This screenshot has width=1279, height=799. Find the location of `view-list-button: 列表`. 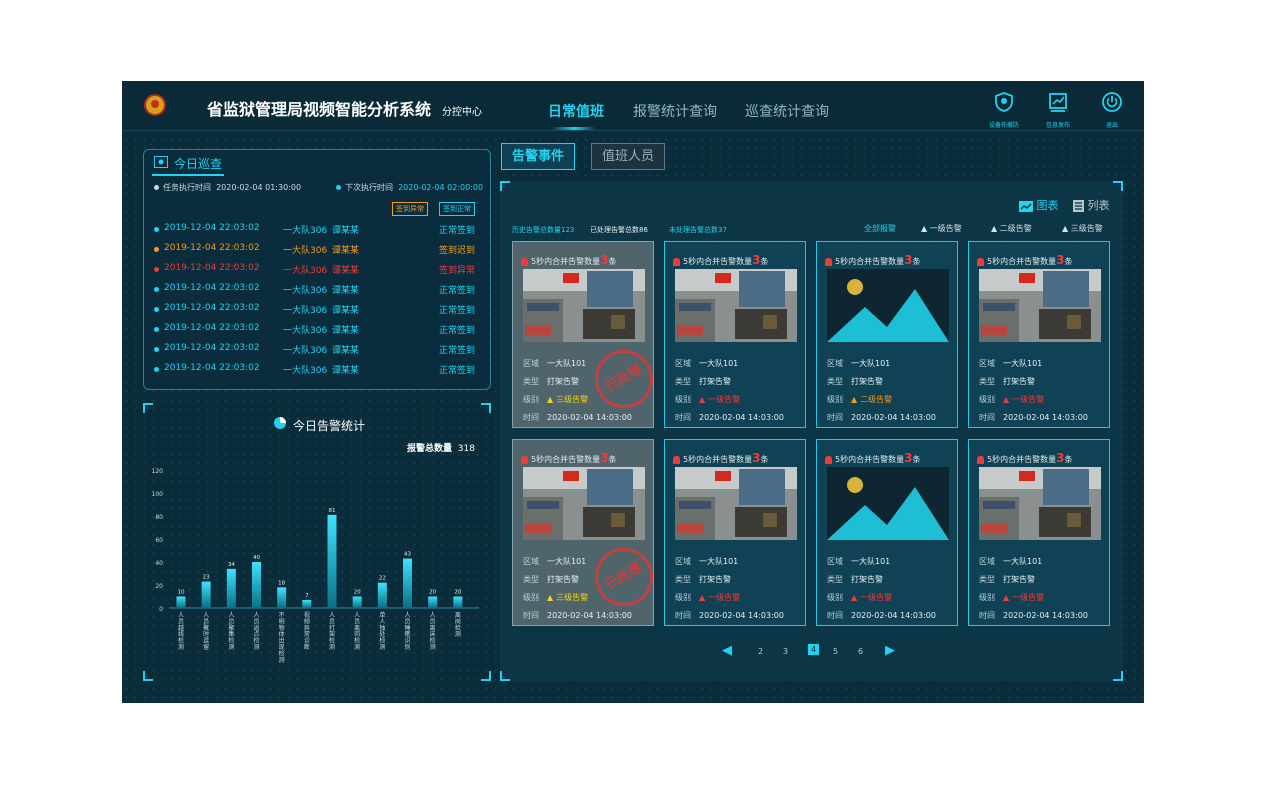

view-list-button: 列表 is located at coordinates (1091, 205).